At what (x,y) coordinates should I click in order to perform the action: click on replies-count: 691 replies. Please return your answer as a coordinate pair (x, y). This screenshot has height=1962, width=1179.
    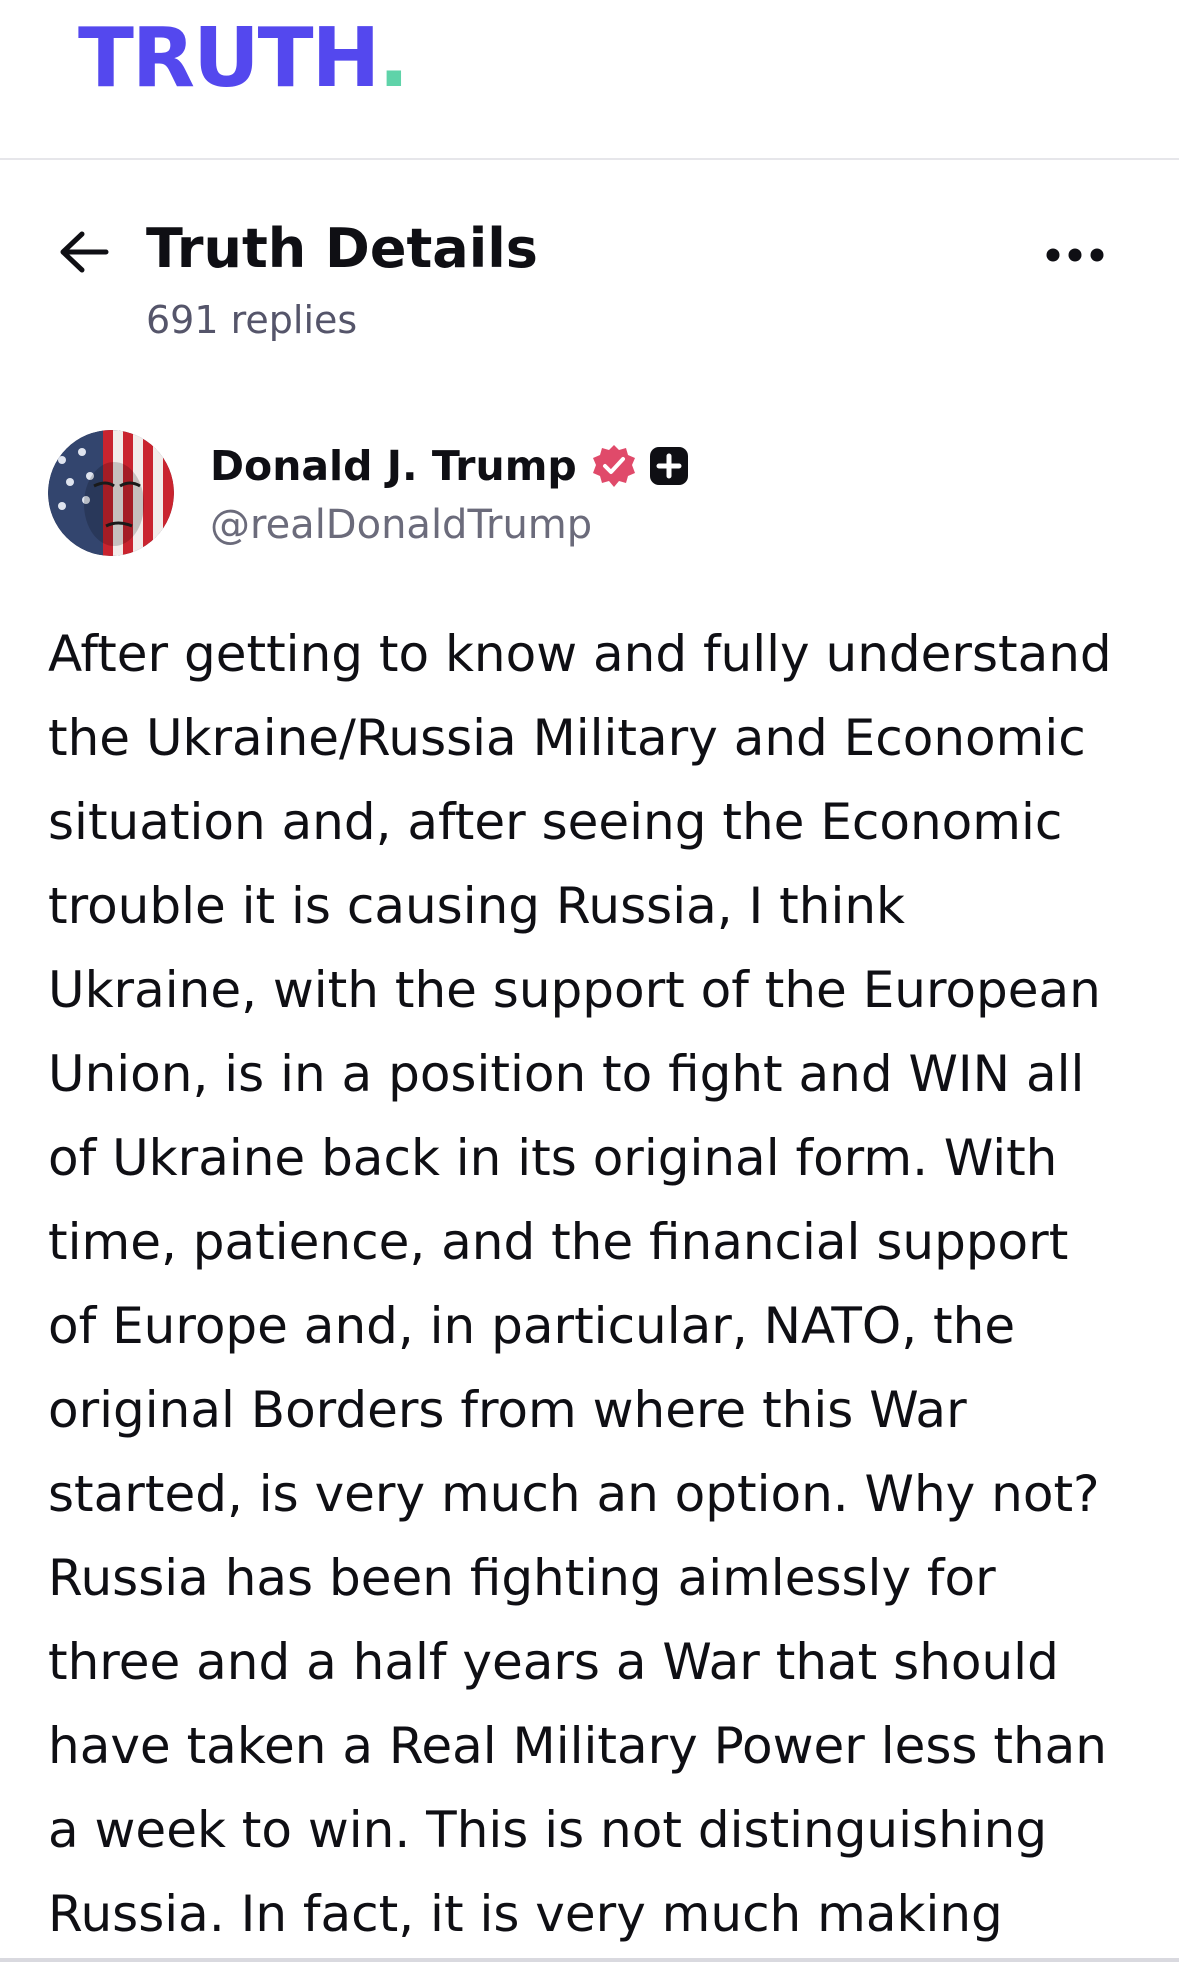
    Looking at the image, I should click on (251, 321).